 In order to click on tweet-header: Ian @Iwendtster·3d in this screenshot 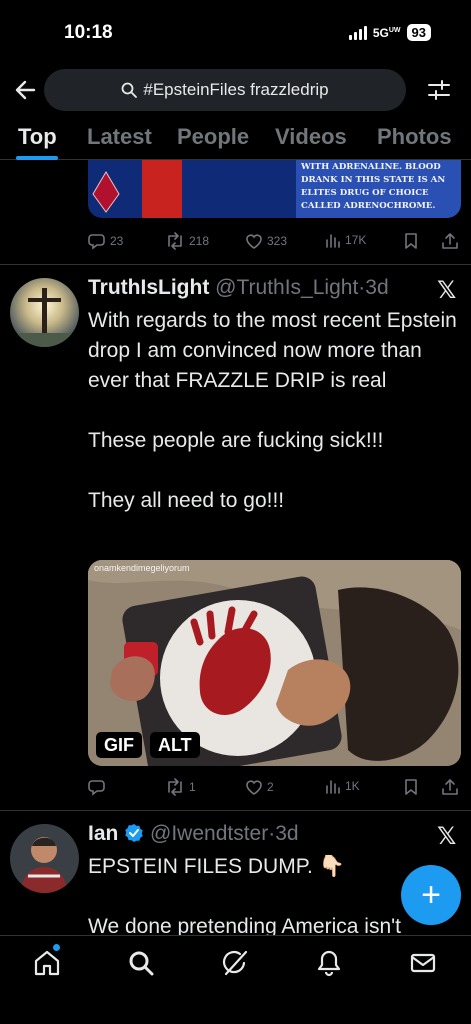, I will do `click(193, 833)`.